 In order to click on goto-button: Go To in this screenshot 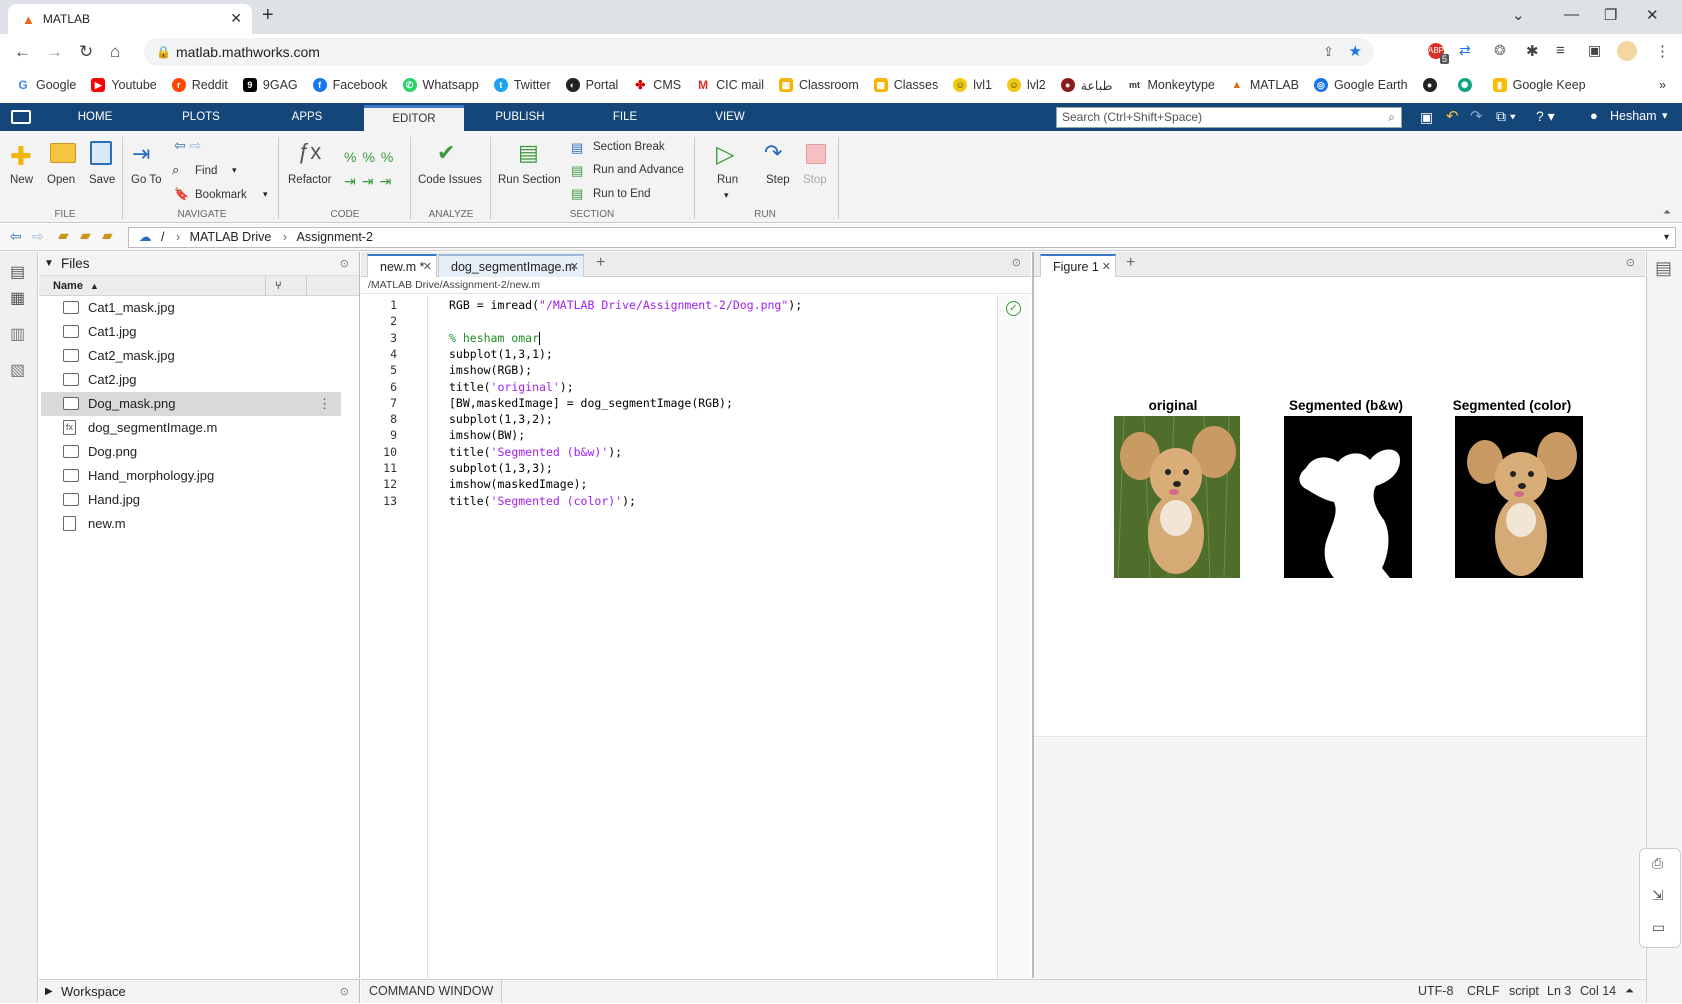, I will do `click(146, 180)`.